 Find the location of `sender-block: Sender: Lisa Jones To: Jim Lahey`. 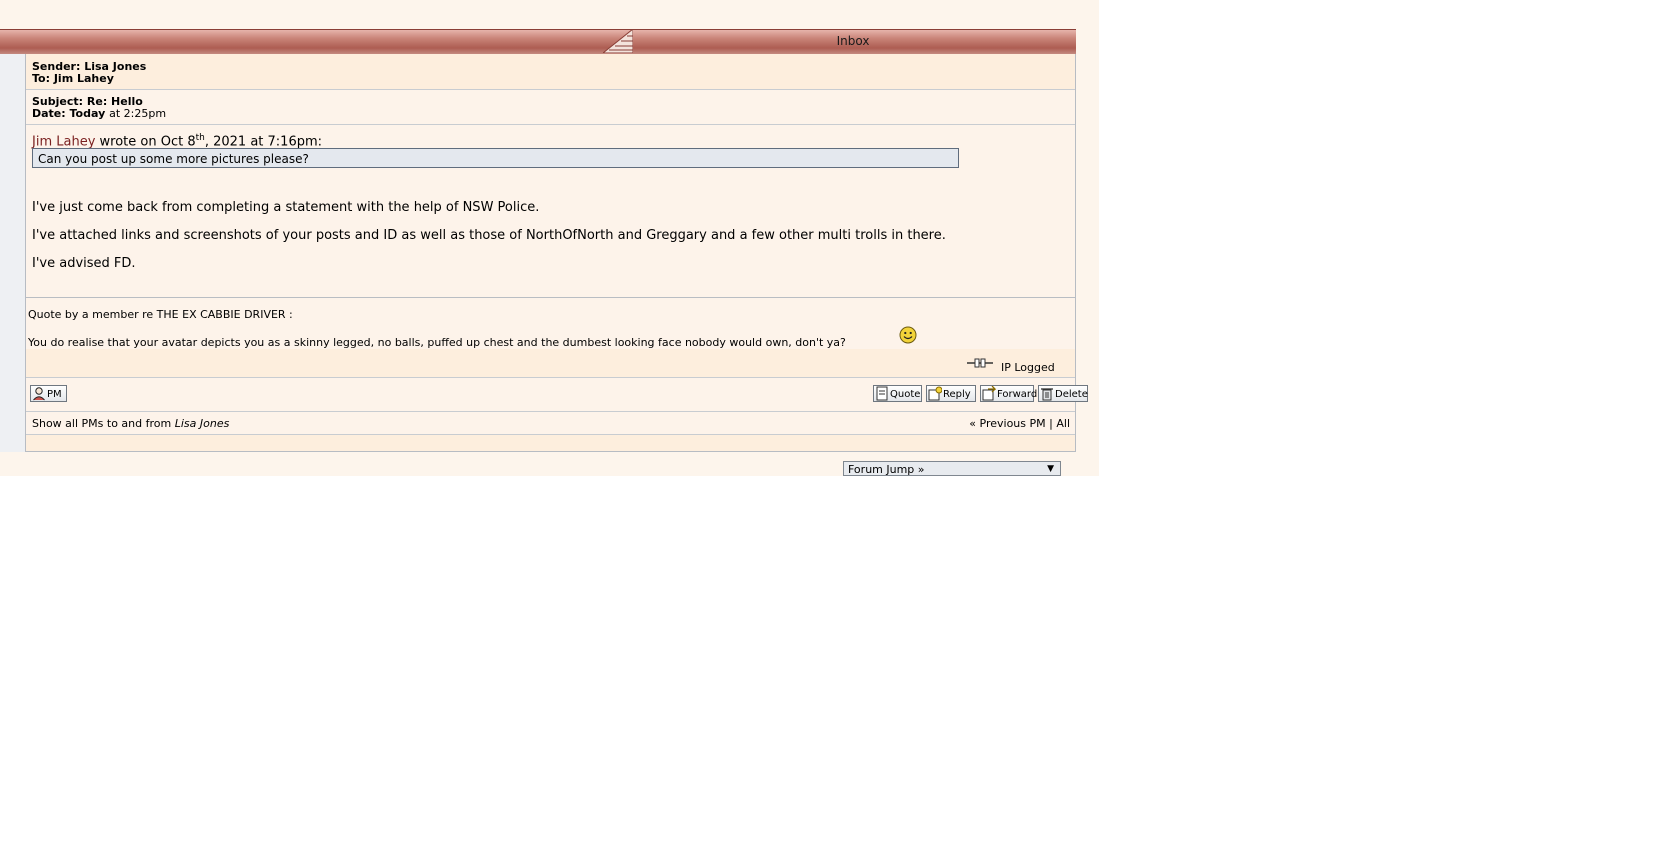

sender-block: Sender: Lisa Jones To: Jim Lahey is located at coordinates (550, 72).